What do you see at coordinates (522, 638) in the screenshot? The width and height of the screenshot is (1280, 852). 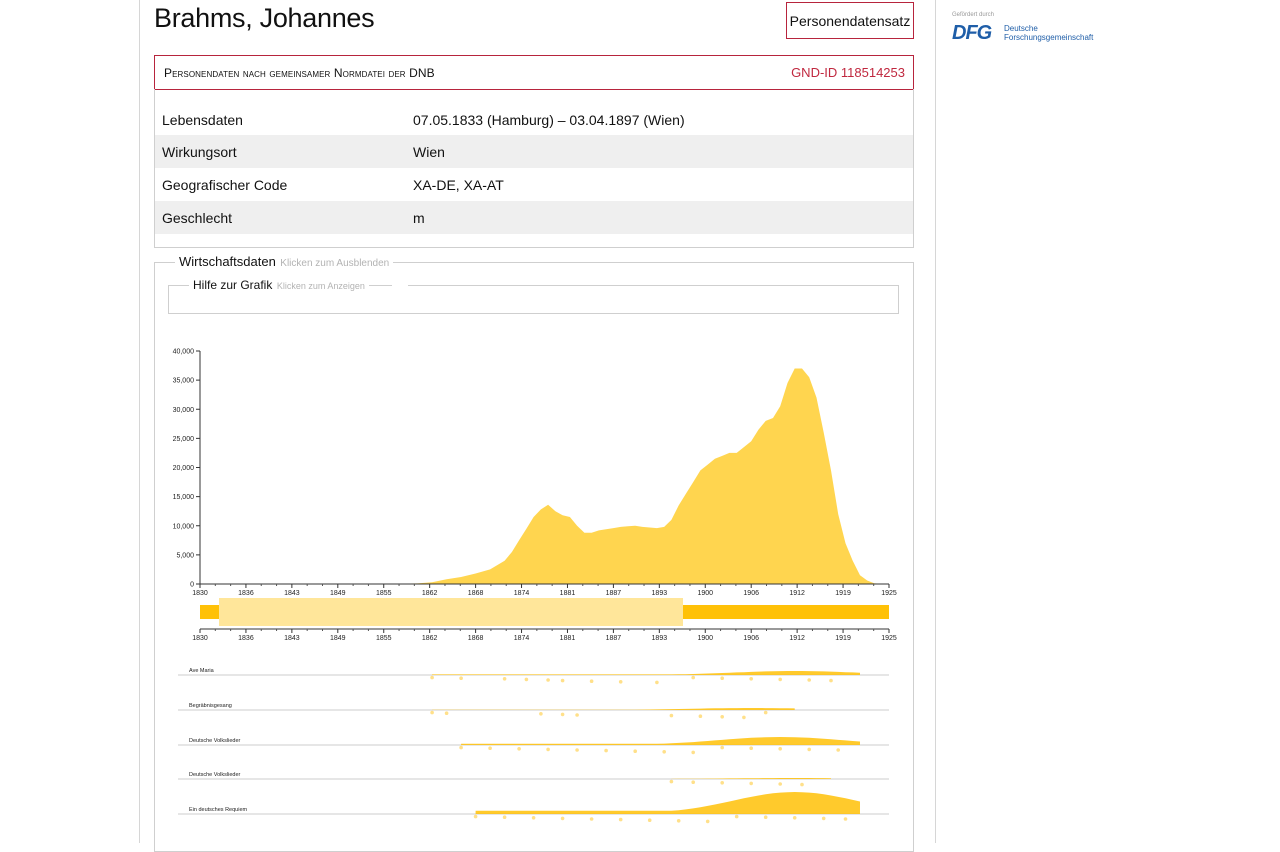 I see `x-tick-label: 1874` at bounding box center [522, 638].